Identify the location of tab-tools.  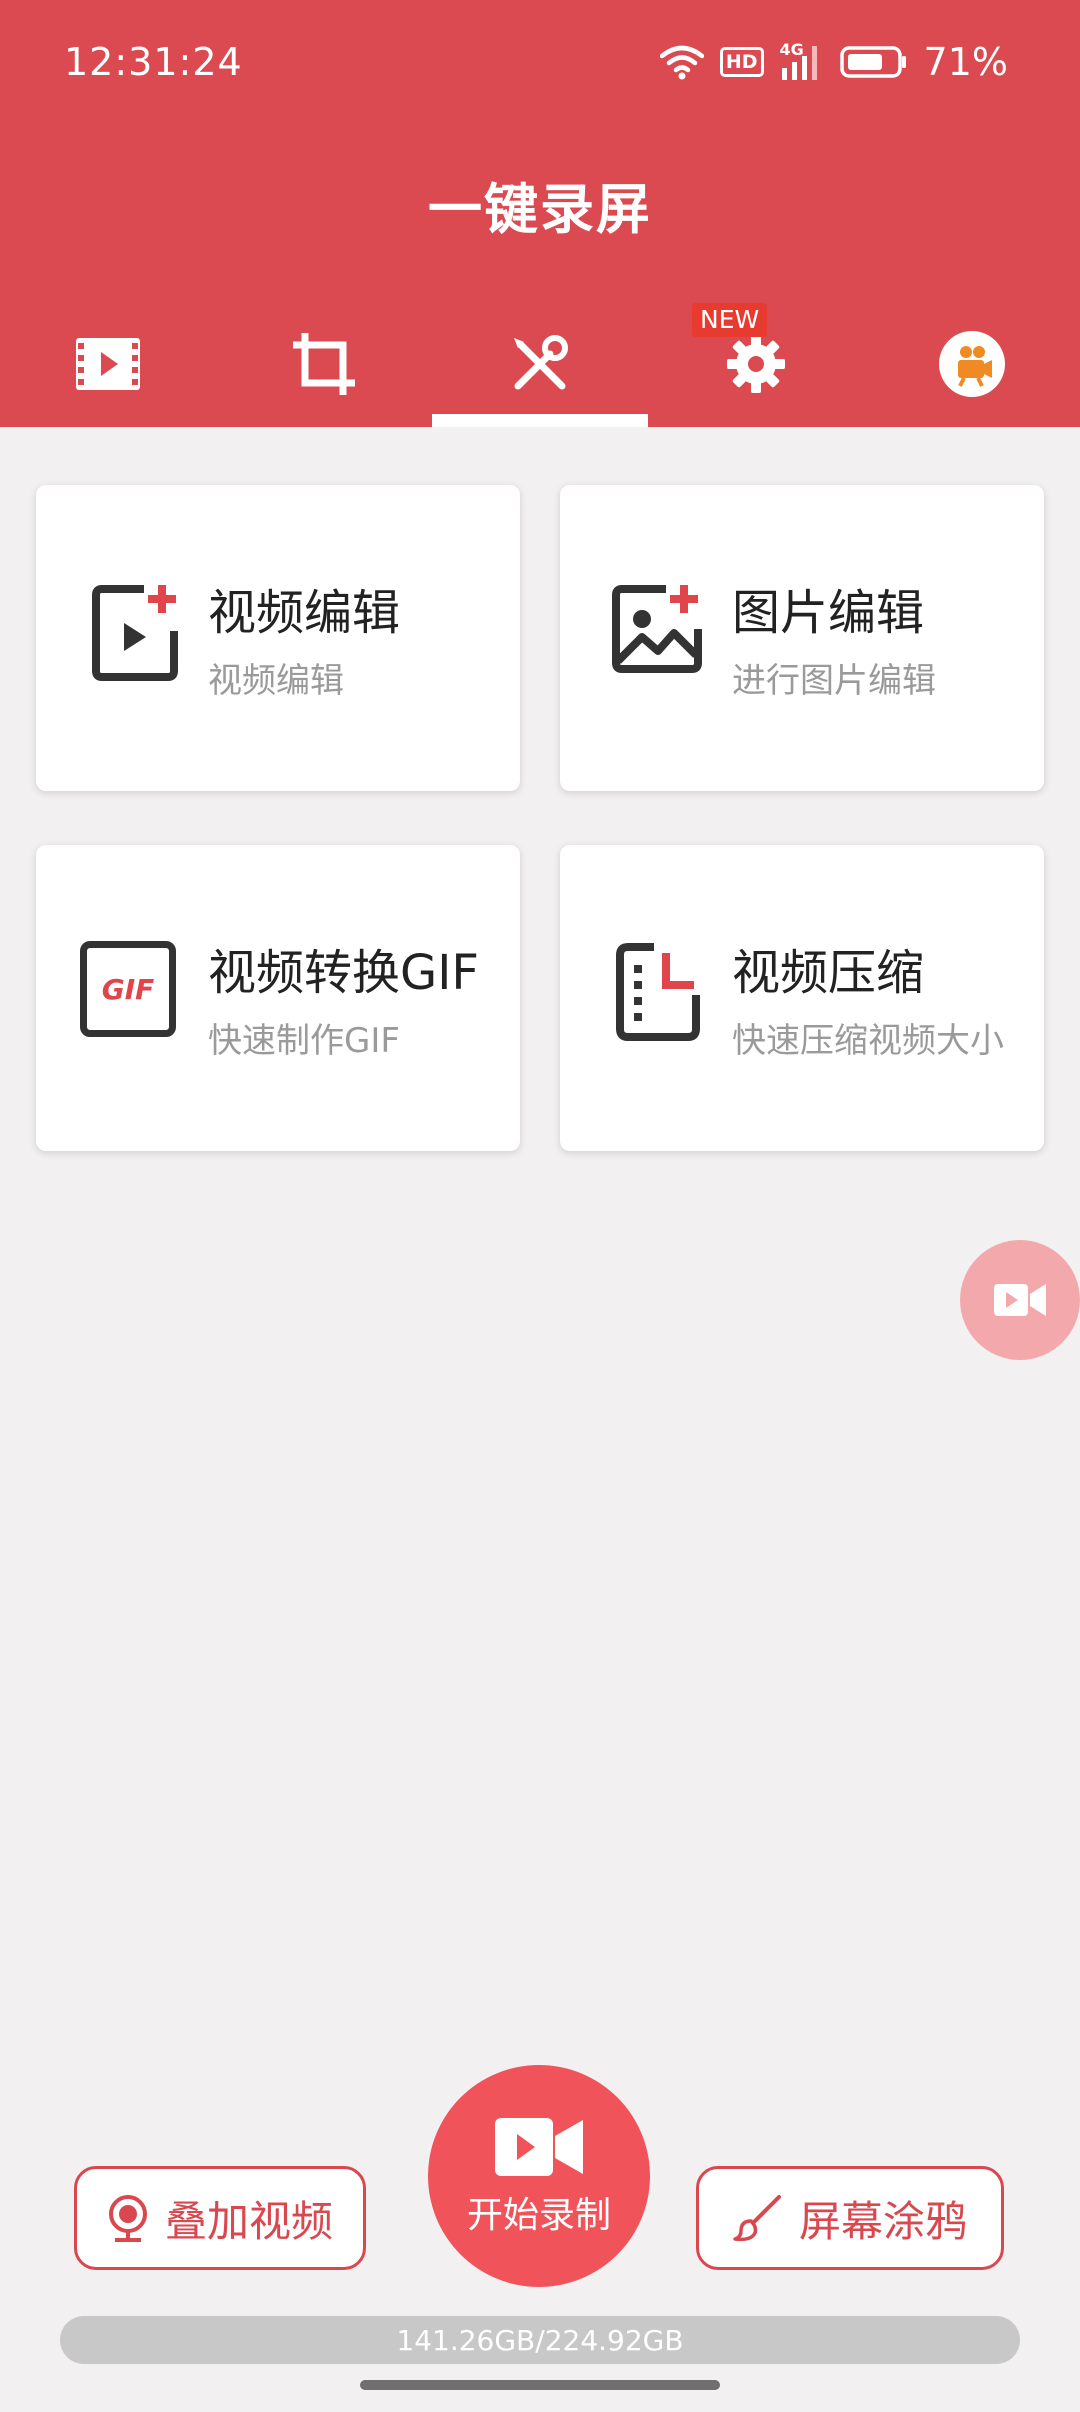
(540, 363).